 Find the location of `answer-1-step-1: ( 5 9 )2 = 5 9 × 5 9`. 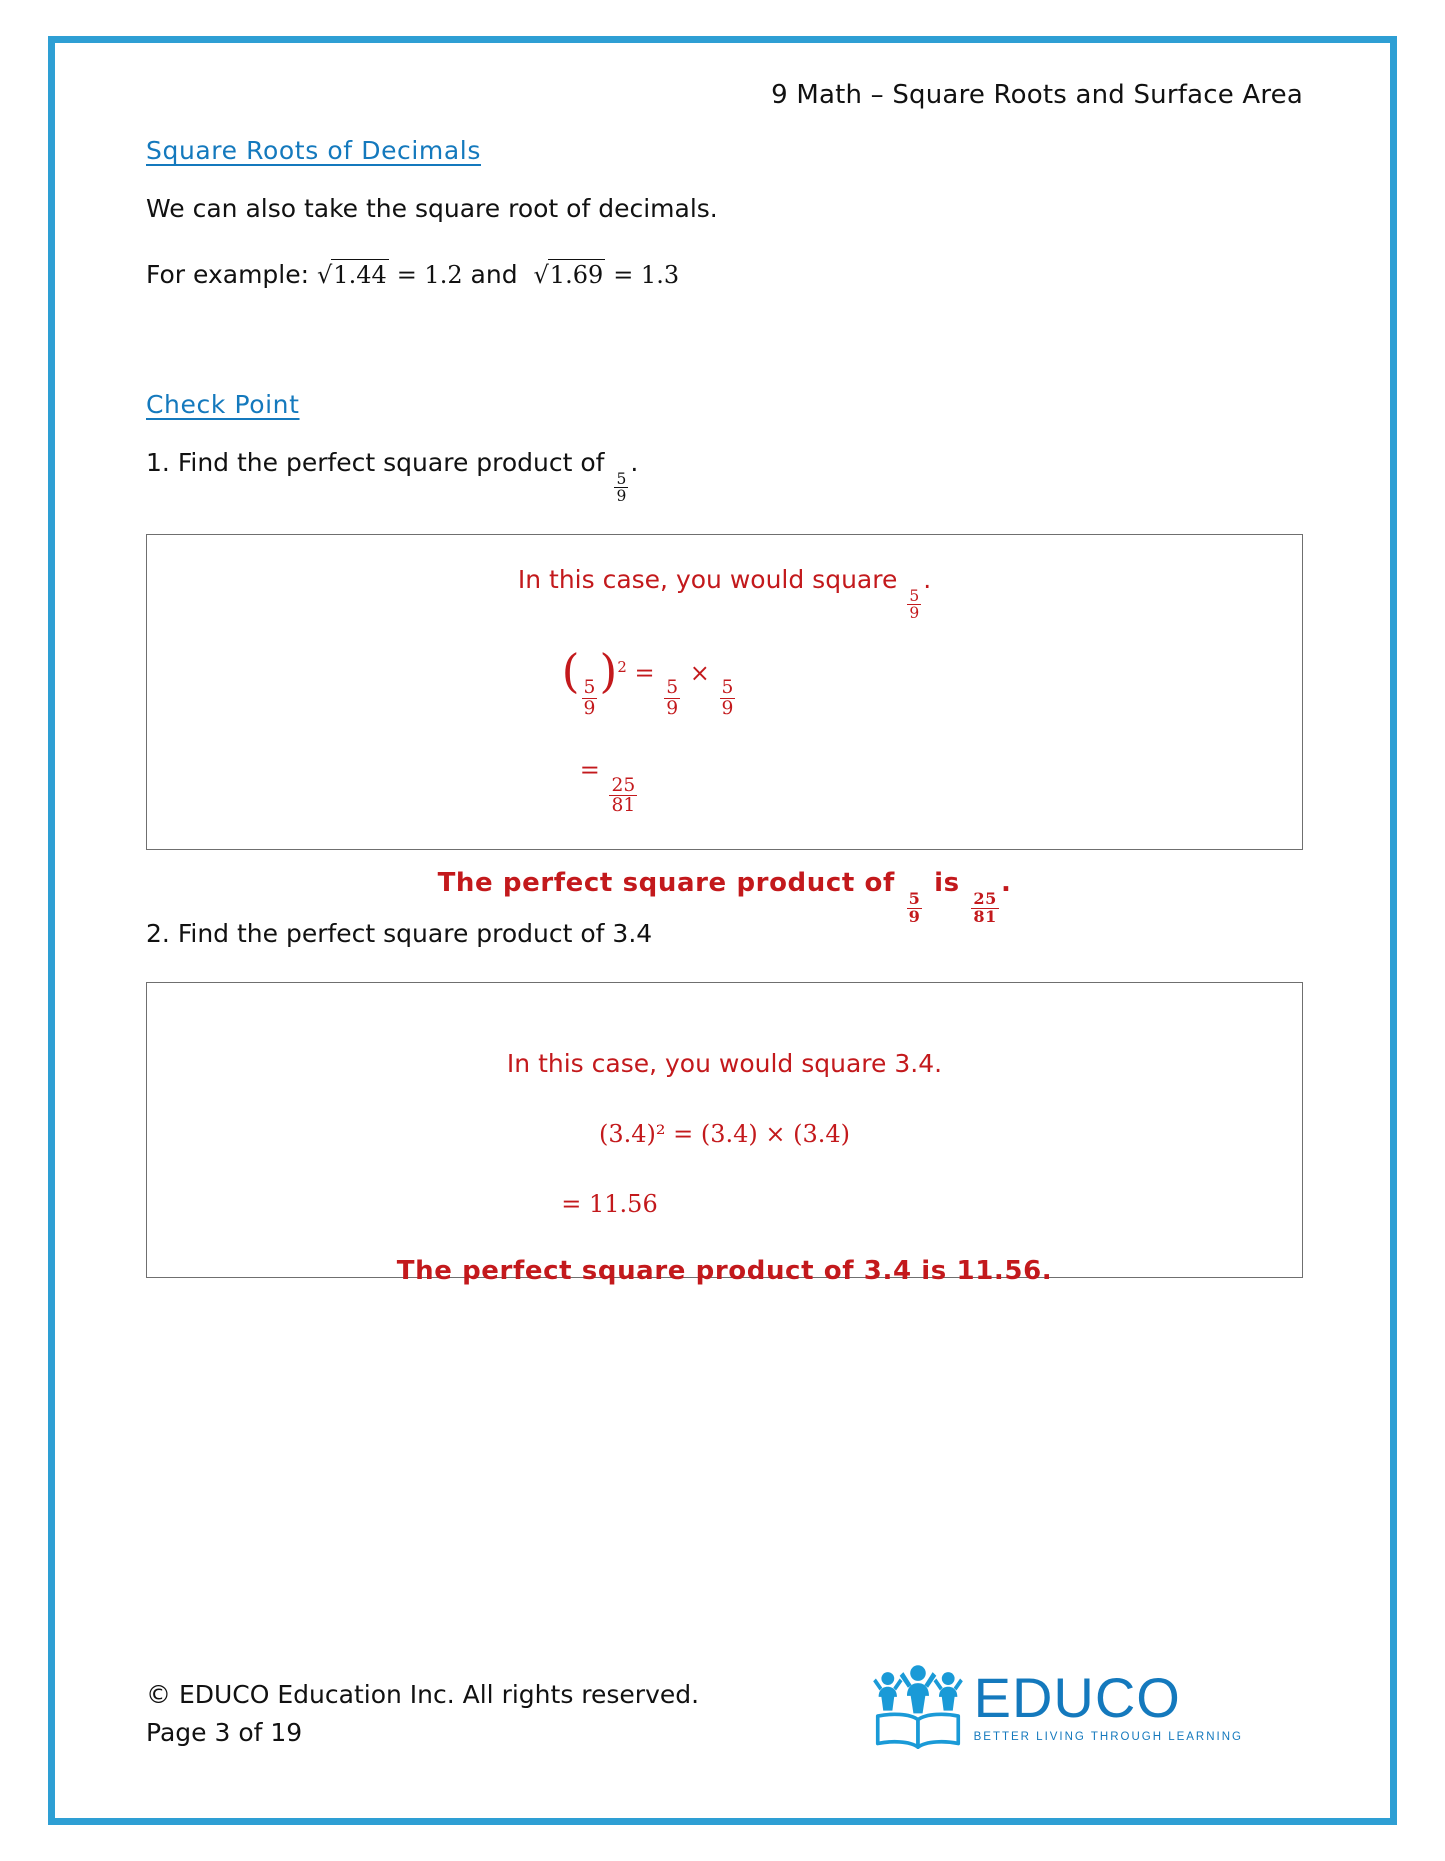

answer-1-step-1: ( 5 9 )2 = 5 9 × 5 9 is located at coordinates (724, 683).